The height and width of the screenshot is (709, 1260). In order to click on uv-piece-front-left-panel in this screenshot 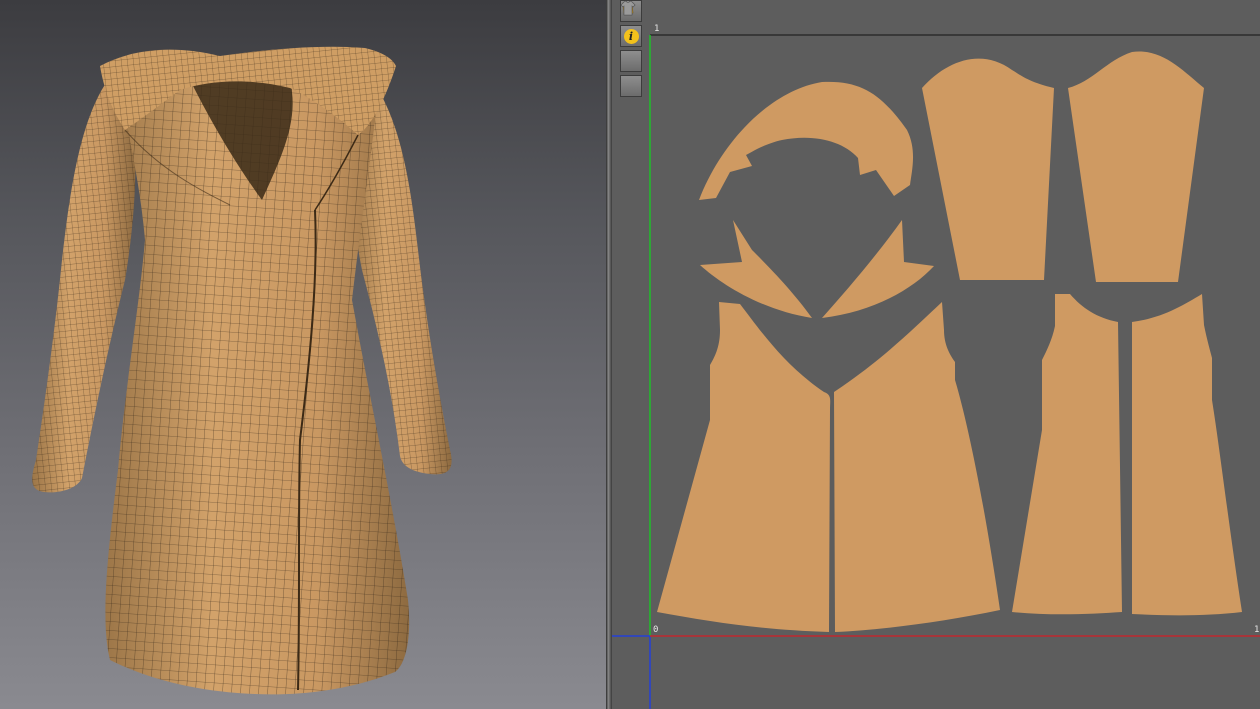, I will do `click(744, 467)`.